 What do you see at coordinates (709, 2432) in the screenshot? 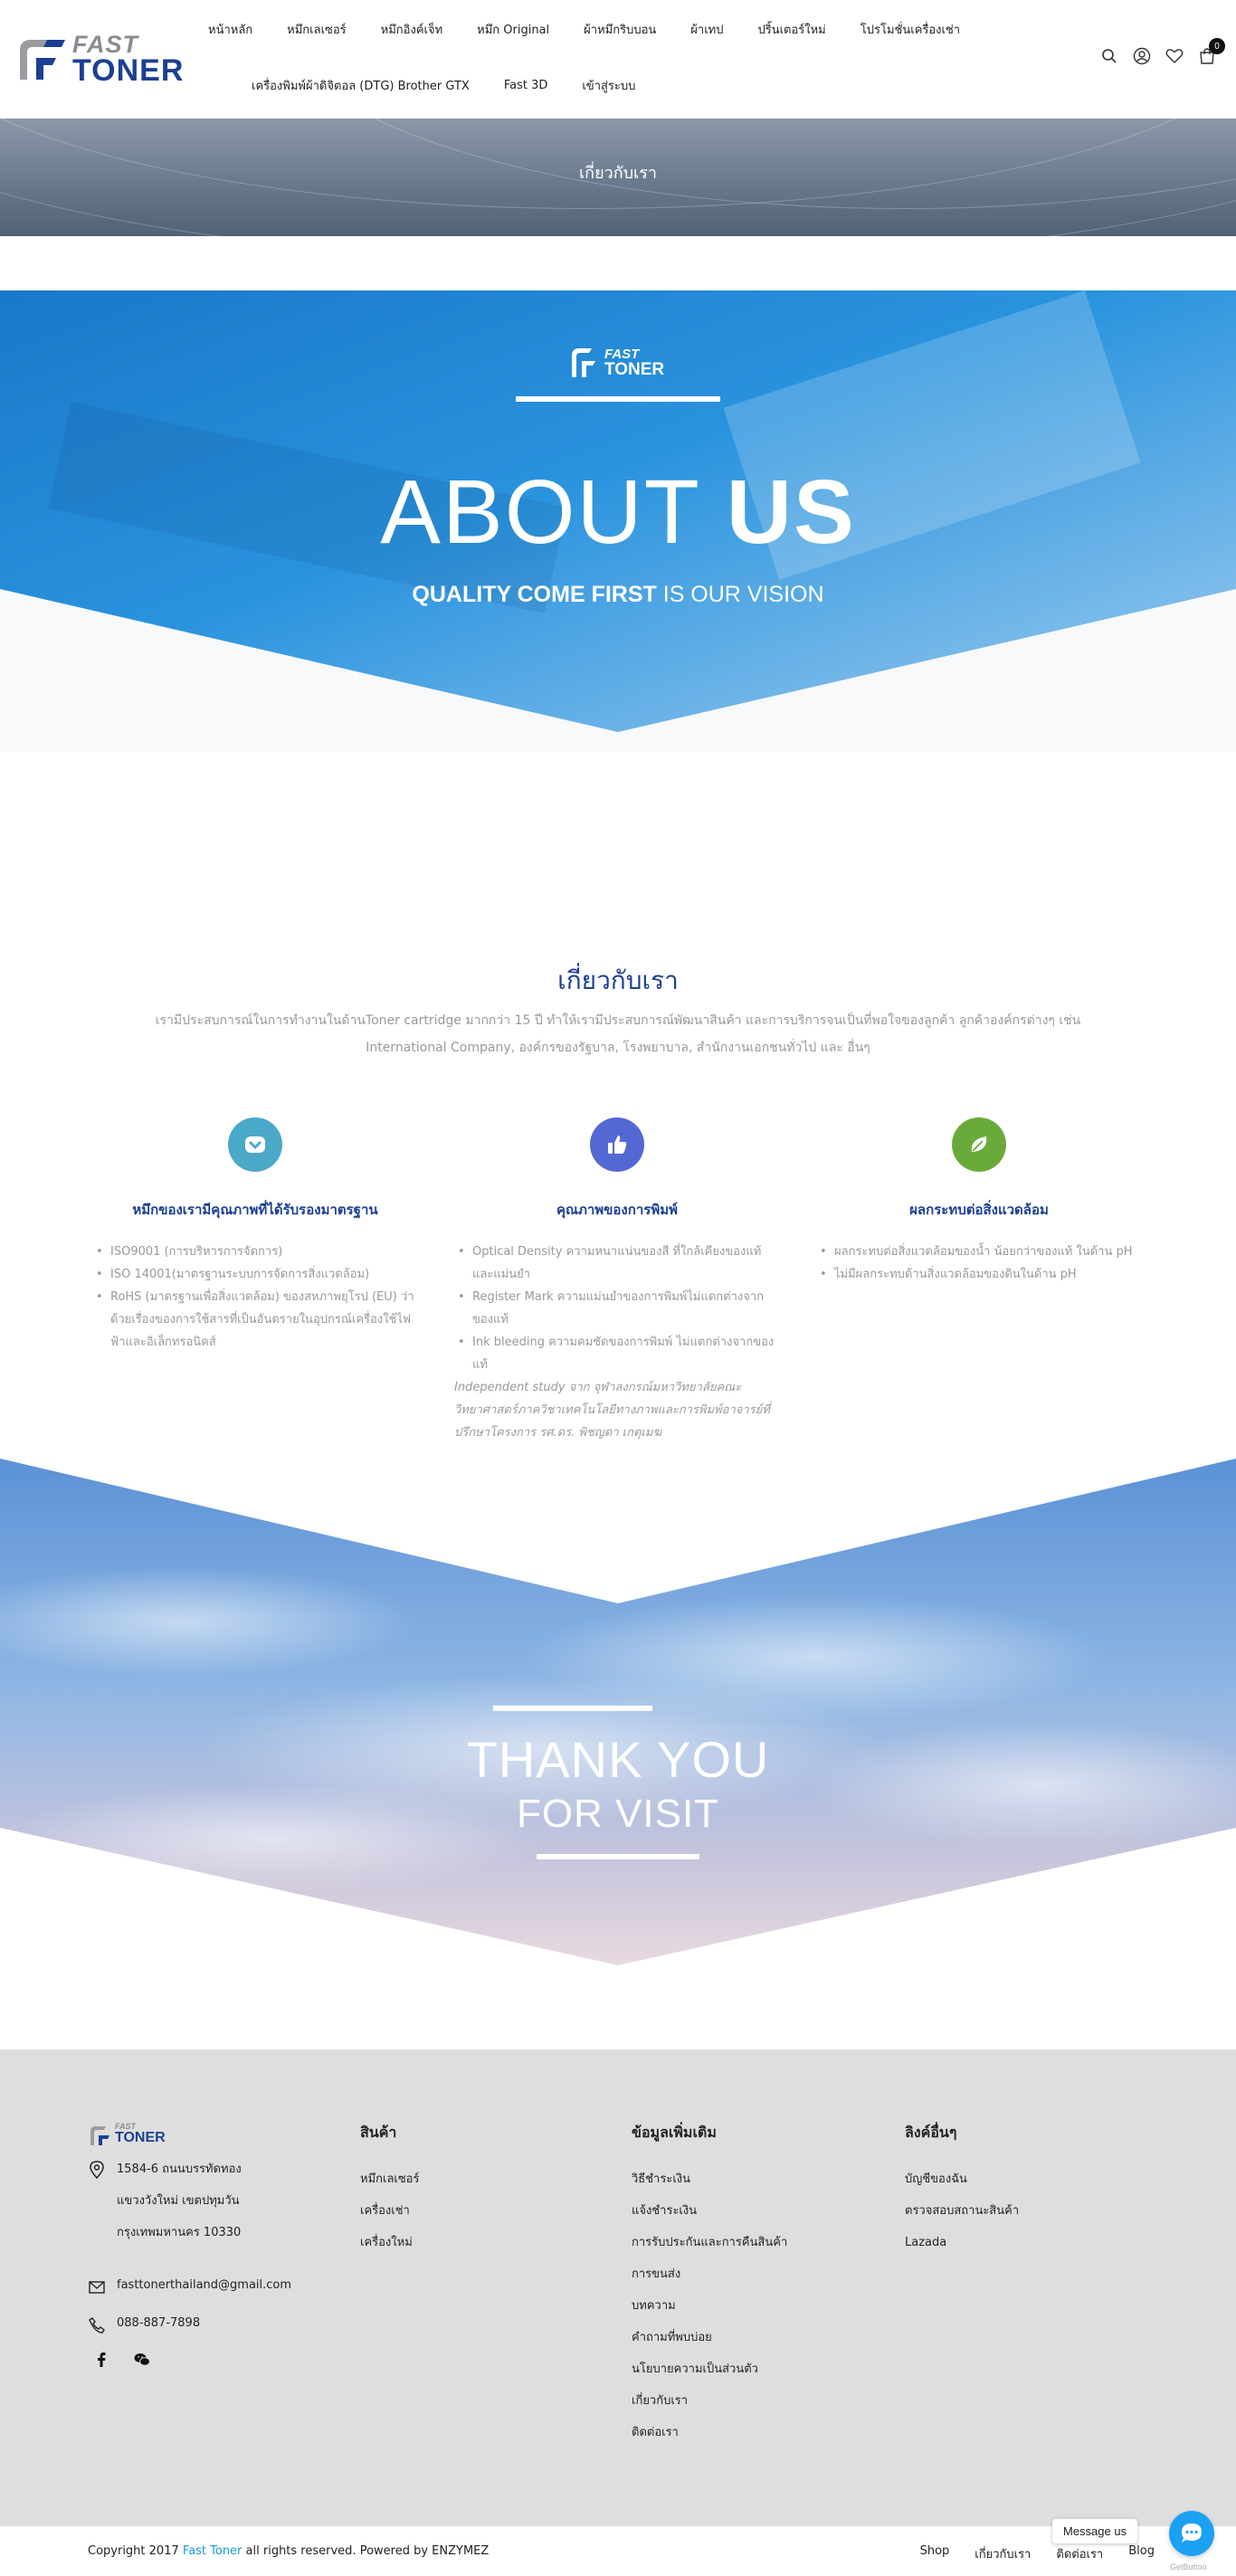
I see `footer-link: ติดต่อเรา` at bounding box center [709, 2432].